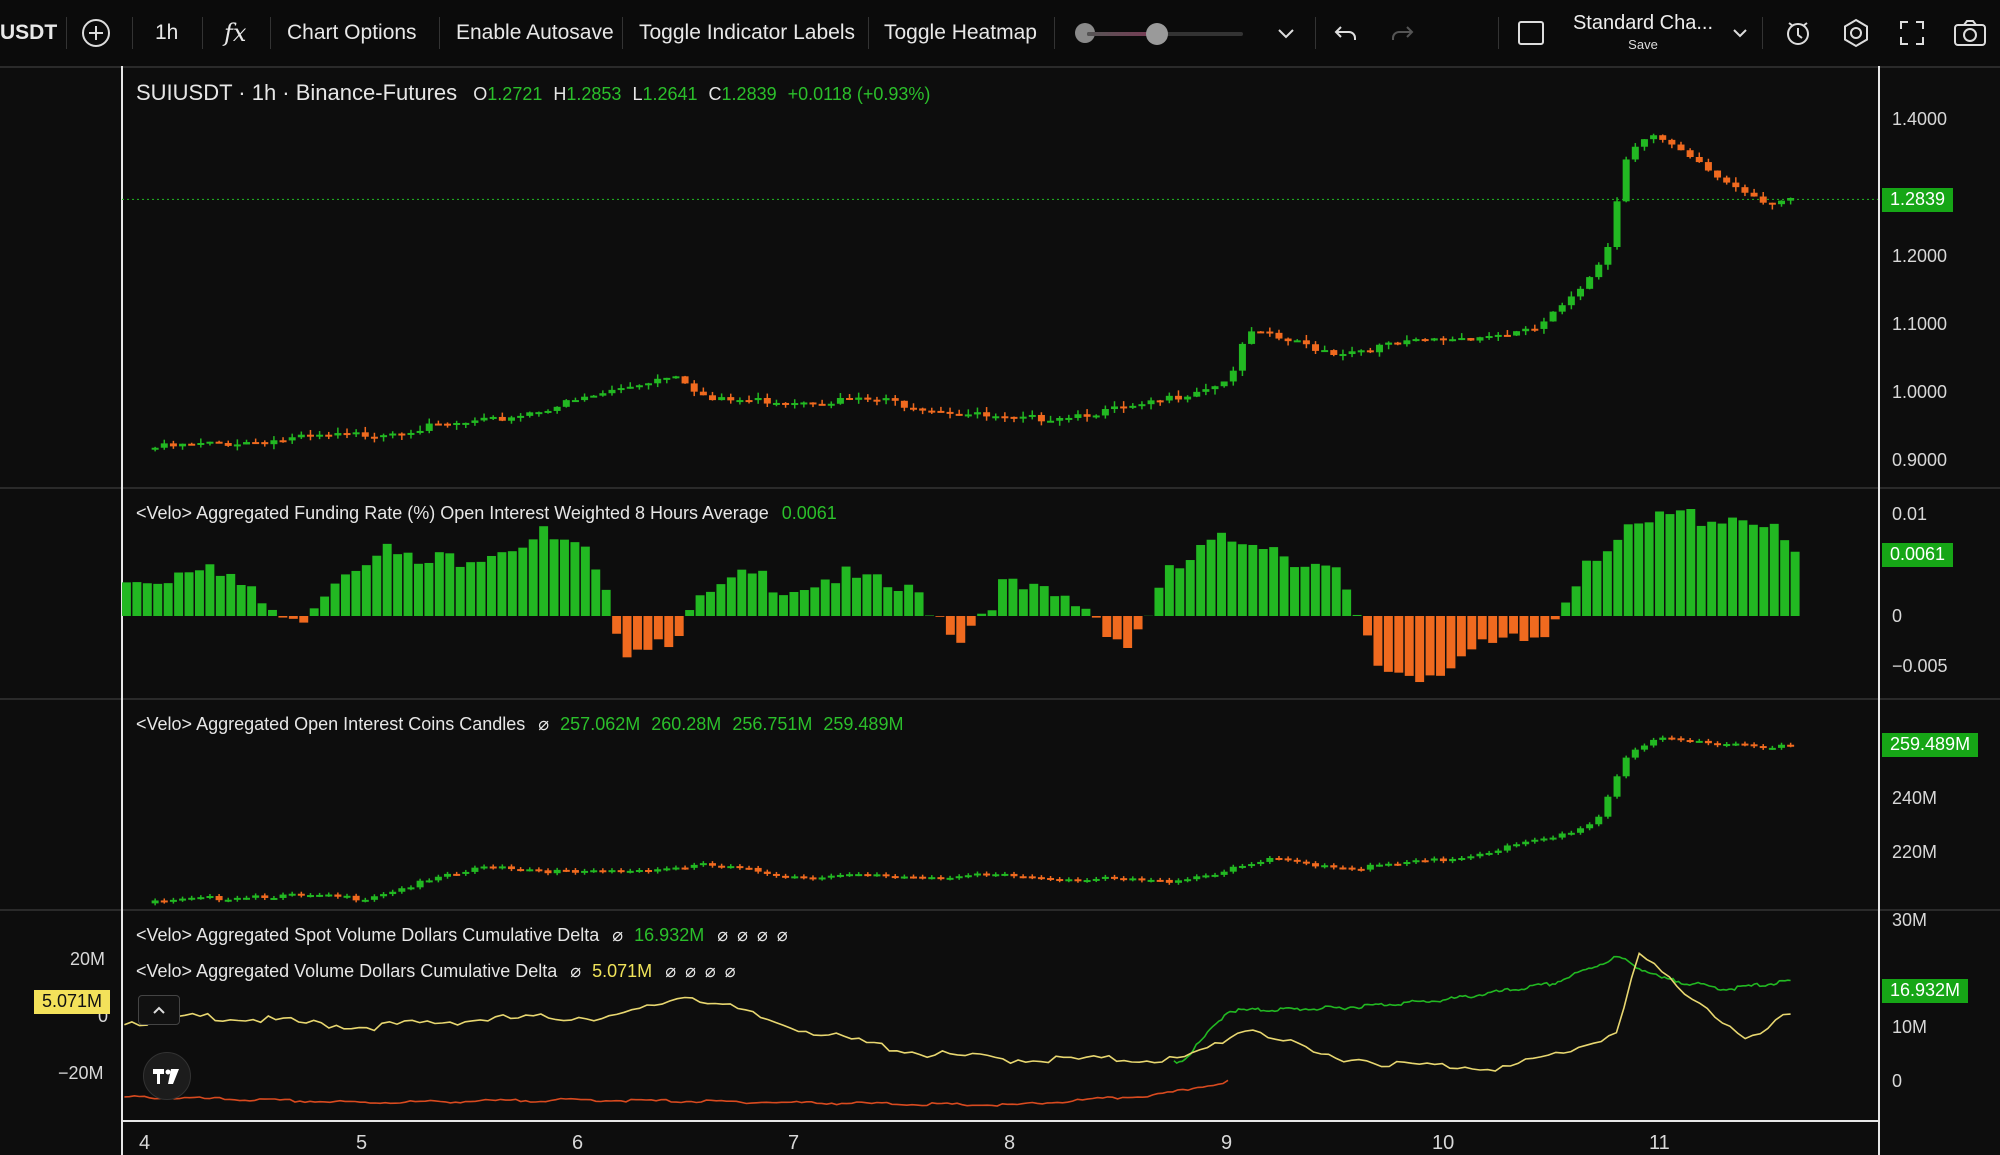  What do you see at coordinates (81, 1073) in the screenshot?
I see `left-cvd-axis-label: −20M` at bounding box center [81, 1073].